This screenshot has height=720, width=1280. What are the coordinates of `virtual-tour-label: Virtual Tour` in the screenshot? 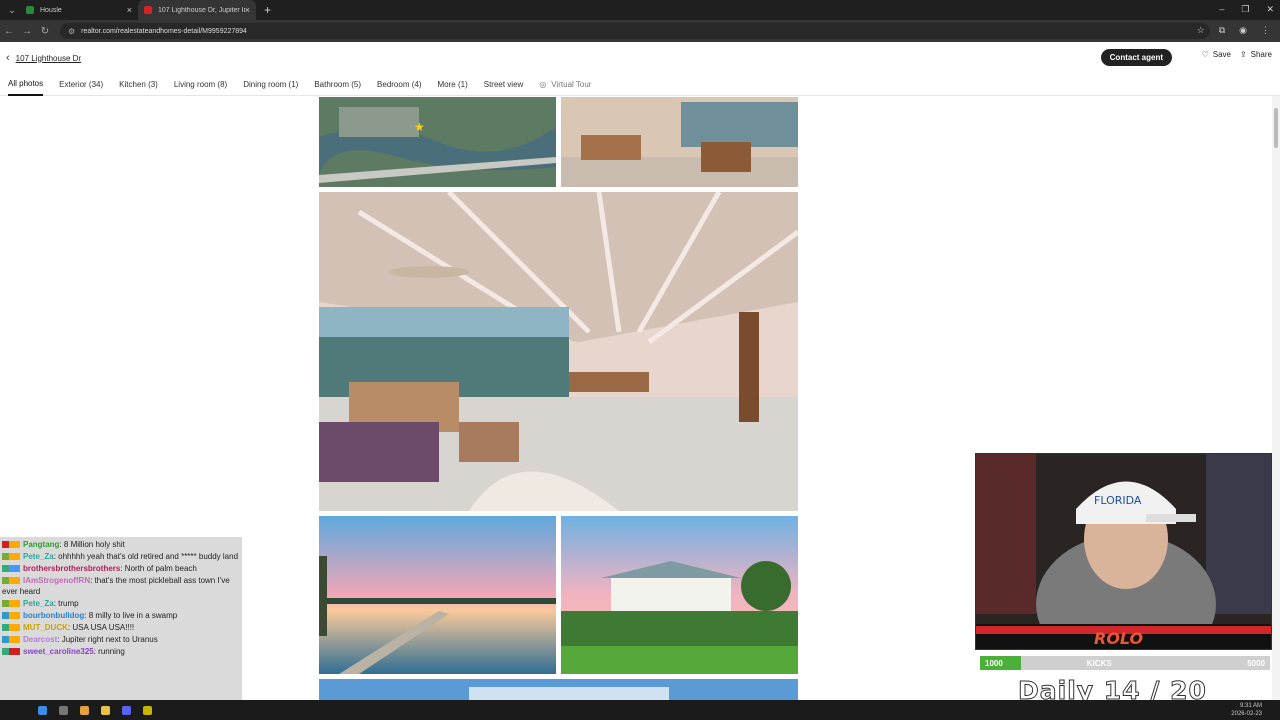 It's located at (571, 84).